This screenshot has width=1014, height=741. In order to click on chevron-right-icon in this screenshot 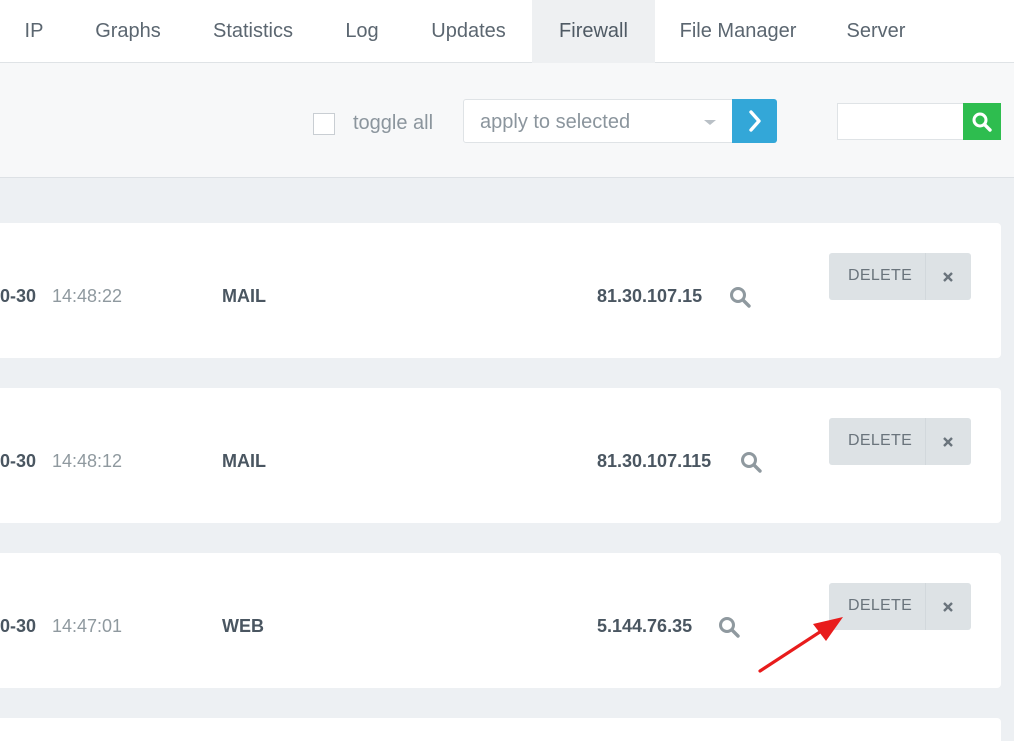, I will do `click(754, 121)`.